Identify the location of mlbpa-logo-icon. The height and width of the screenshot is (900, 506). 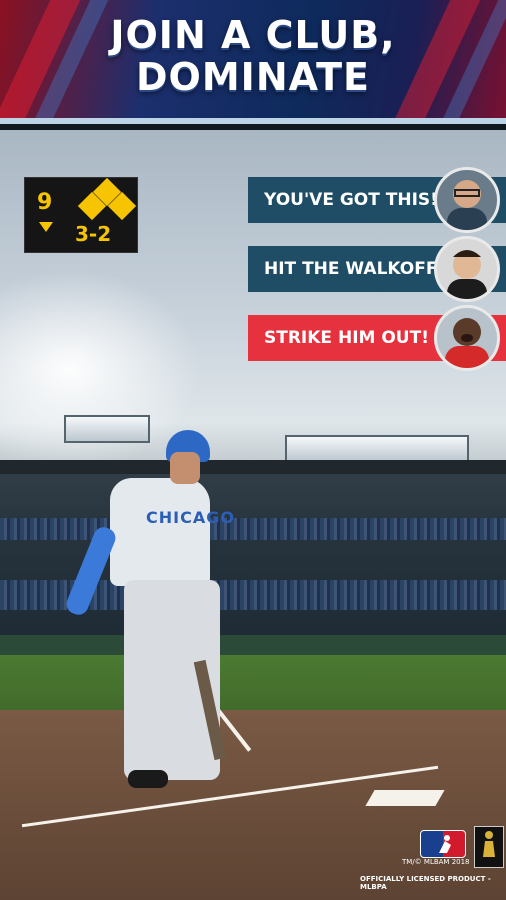
(489, 847).